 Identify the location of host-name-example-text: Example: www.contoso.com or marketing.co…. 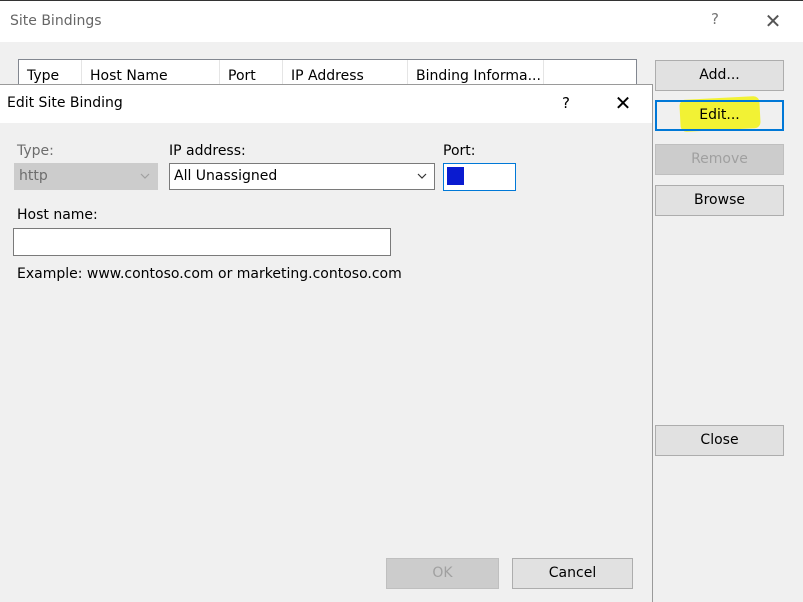
(209, 274).